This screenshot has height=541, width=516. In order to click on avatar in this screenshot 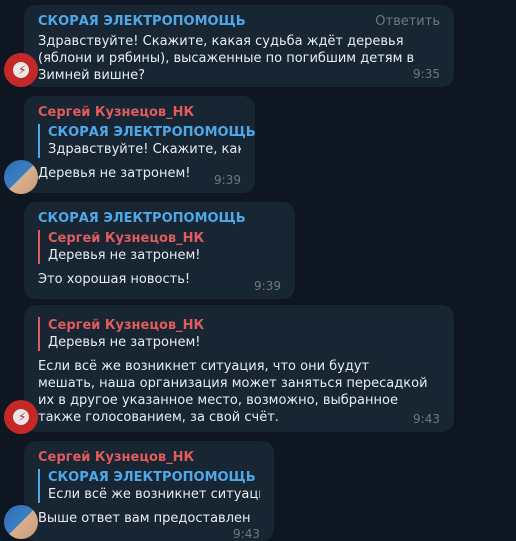, I will do `click(21, 177)`.